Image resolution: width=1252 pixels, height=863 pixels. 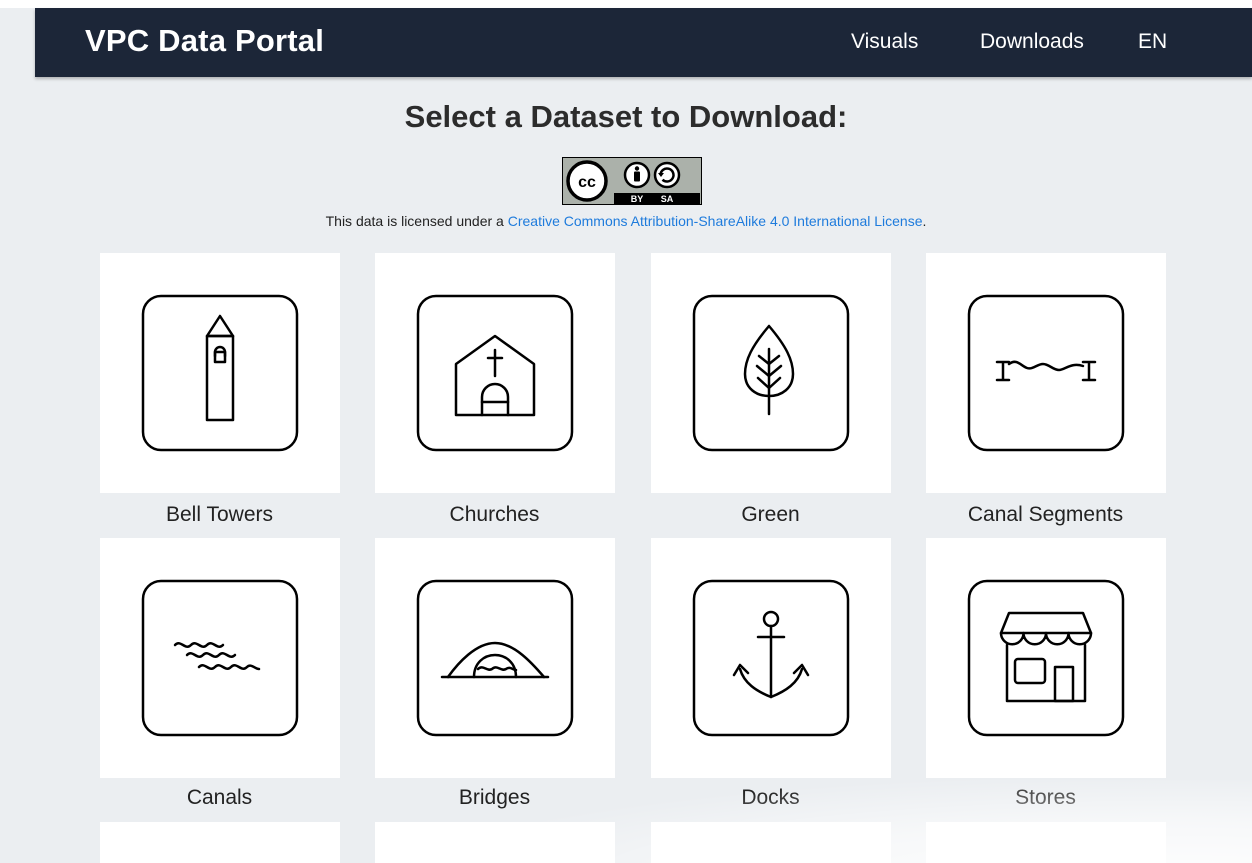 I want to click on dataset-card-green, so click(x=771, y=373).